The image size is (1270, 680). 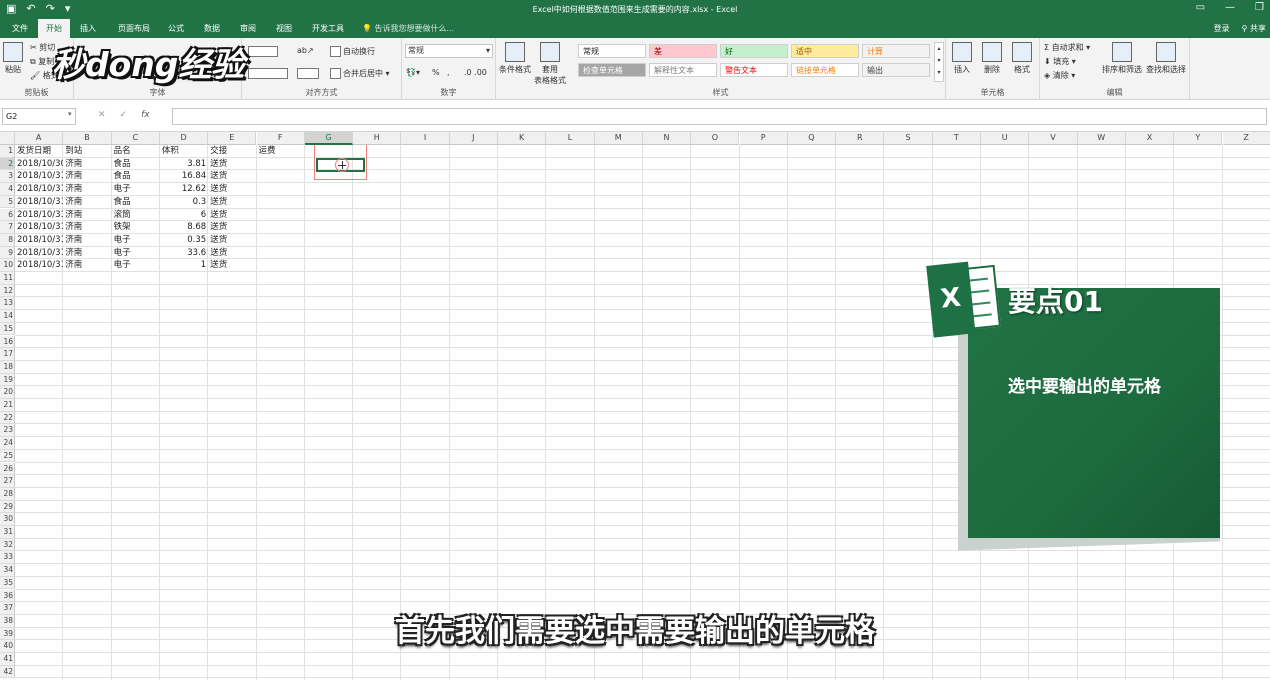 I want to click on column-header-T: T, so click(x=956, y=138).